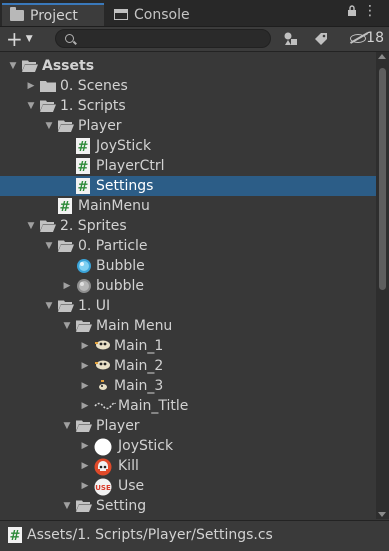 Image resolution: width=389 pixels, height=551 pixels. What do you see at coordinates (188, 226) in the screenshot?
I see `tree-row: ▼ 2. Sprites` at bounding box center [188, 226].